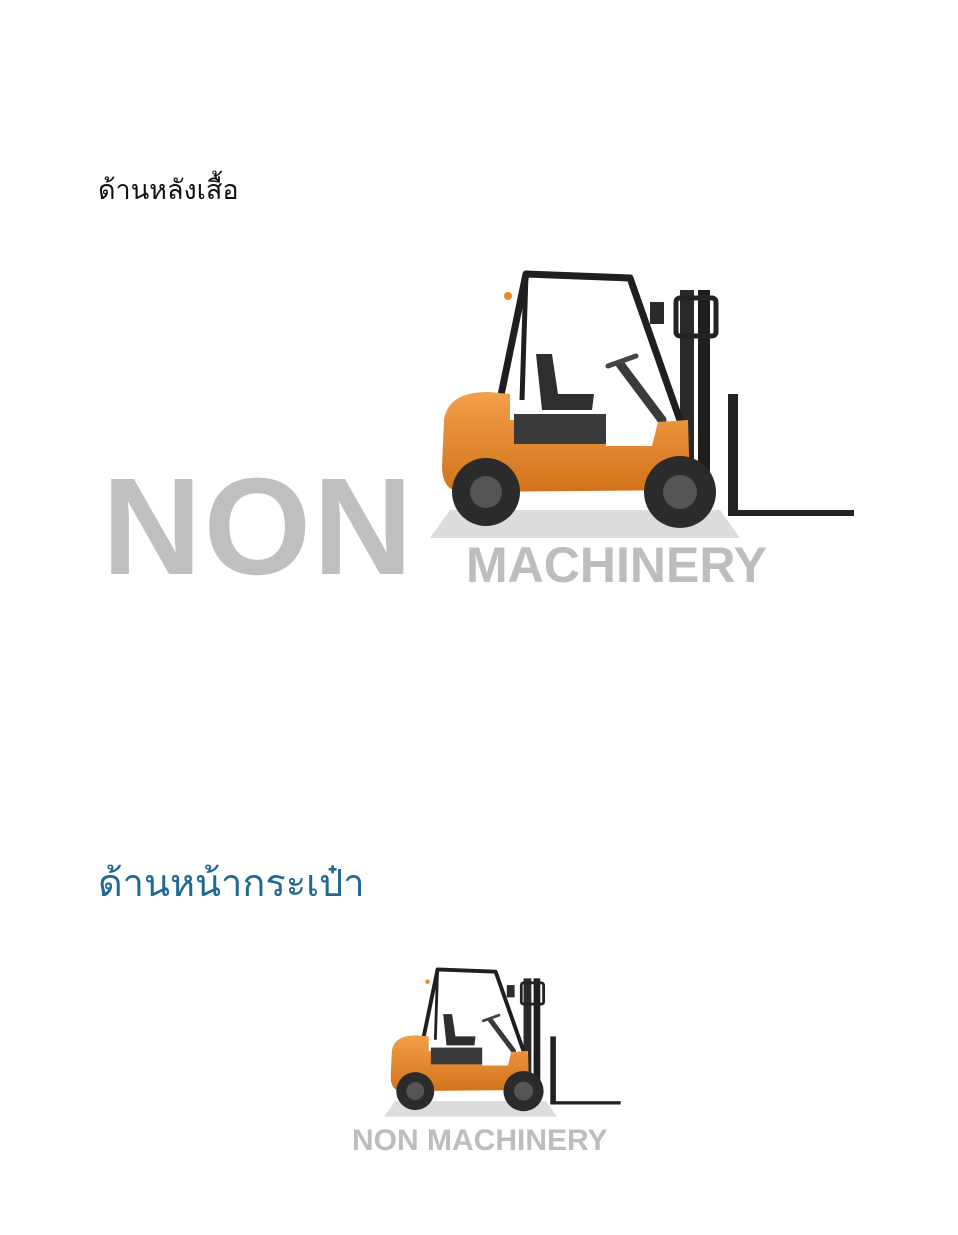 The width and height of the screenshot is (958, 1235). Describe the element at coordinates (168, 190) in the screenshot. I see `back-shirt-heading: ด้านหลังเสื้อ` at that location.